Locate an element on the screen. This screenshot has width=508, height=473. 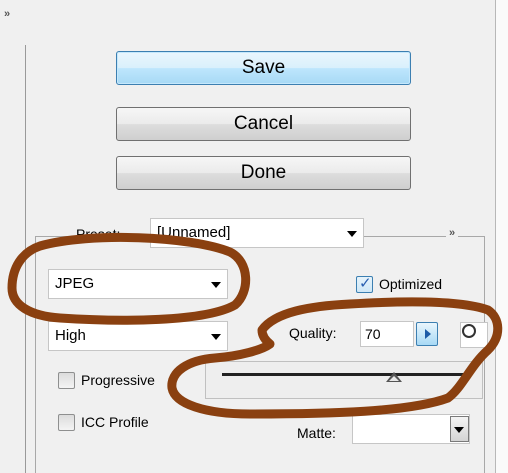
optimized-label: Optimized is located at coordinates (411, 284).